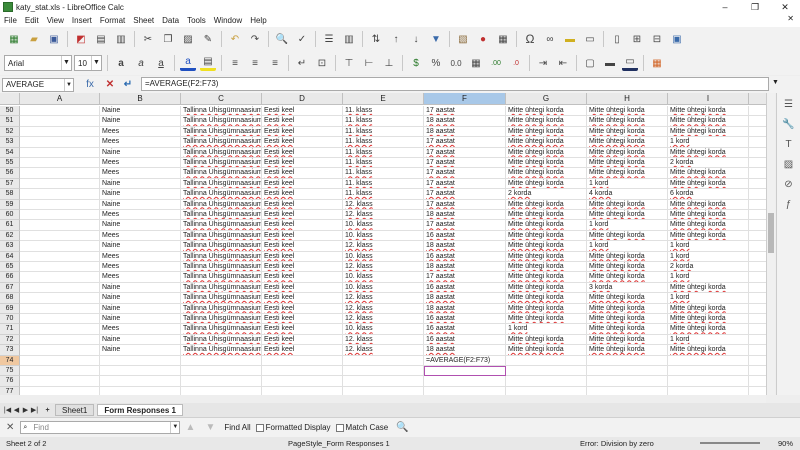  What do you see at coordinates (34, 410) in the screenshot?
I see `last-sheet-icon: ▶|` at bounding box center [34, 410].